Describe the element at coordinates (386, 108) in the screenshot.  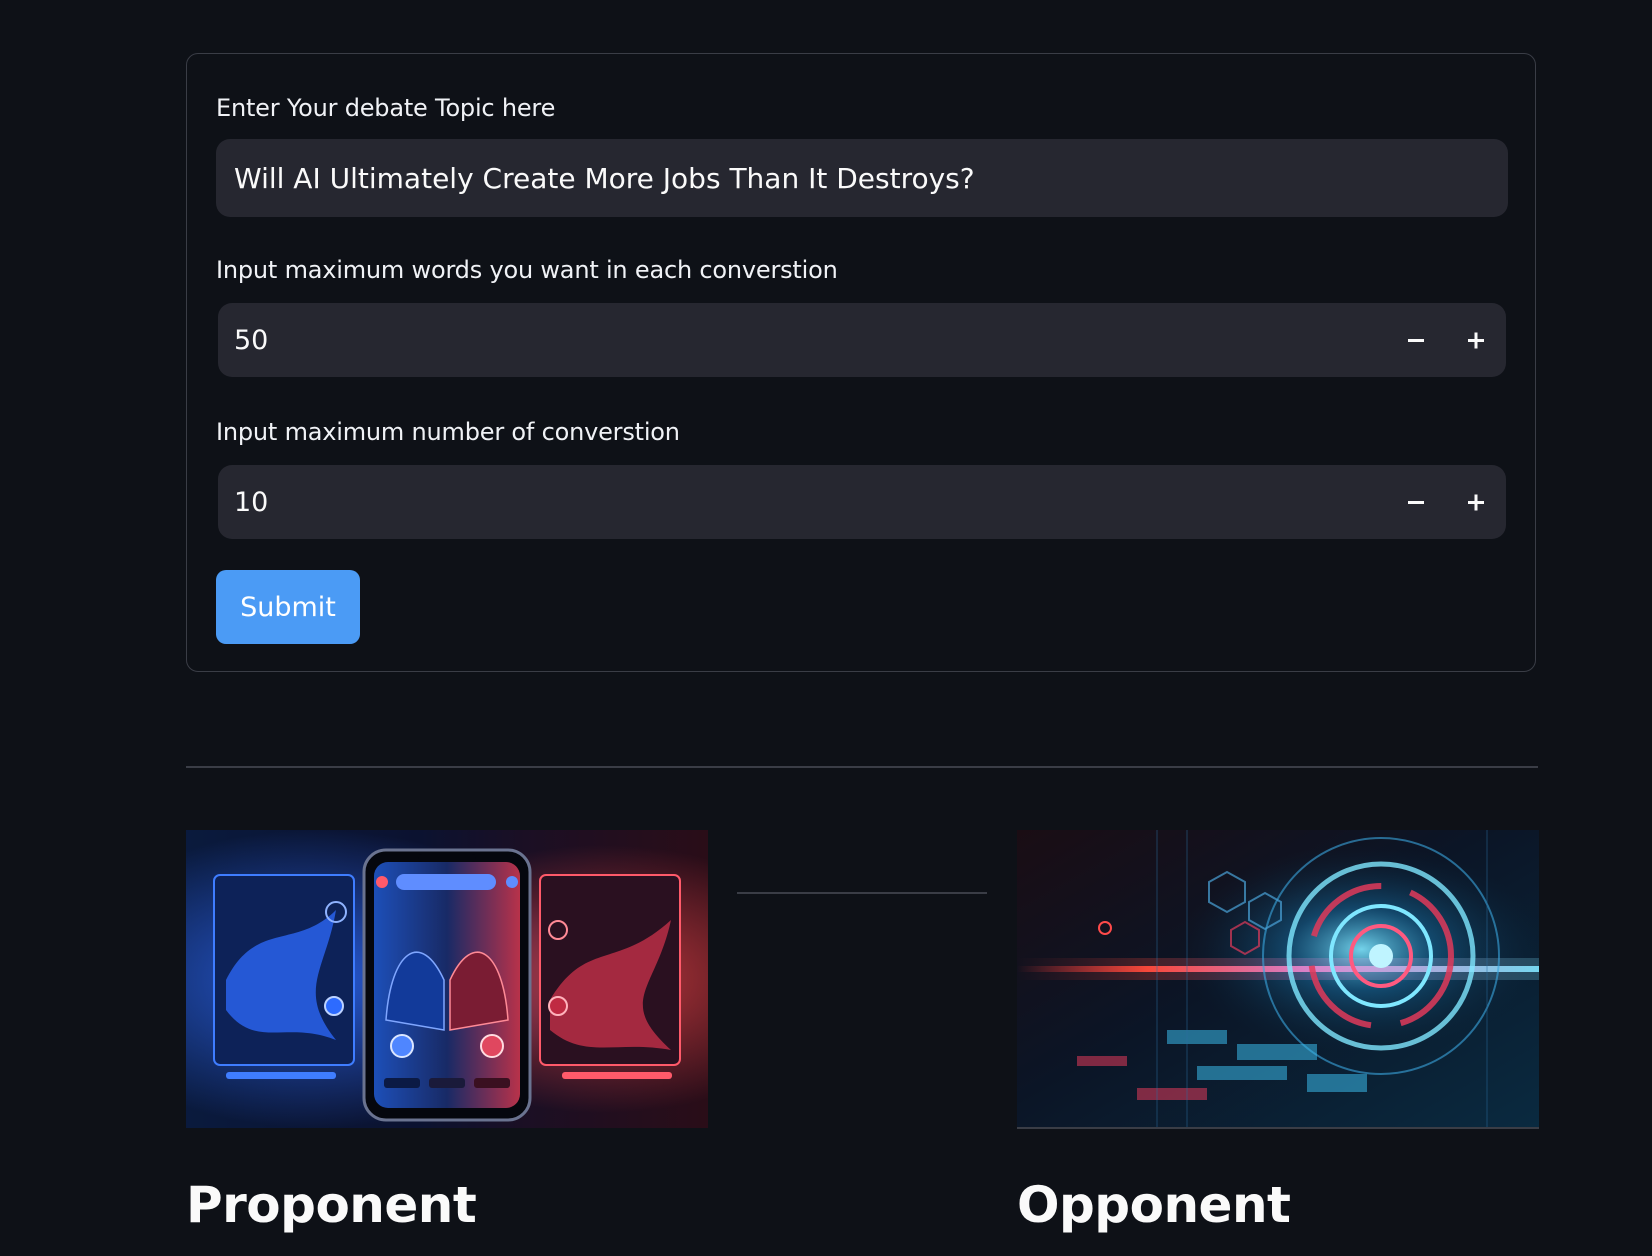
I see `topic-label: Enter Your debate Topic here` at that location.